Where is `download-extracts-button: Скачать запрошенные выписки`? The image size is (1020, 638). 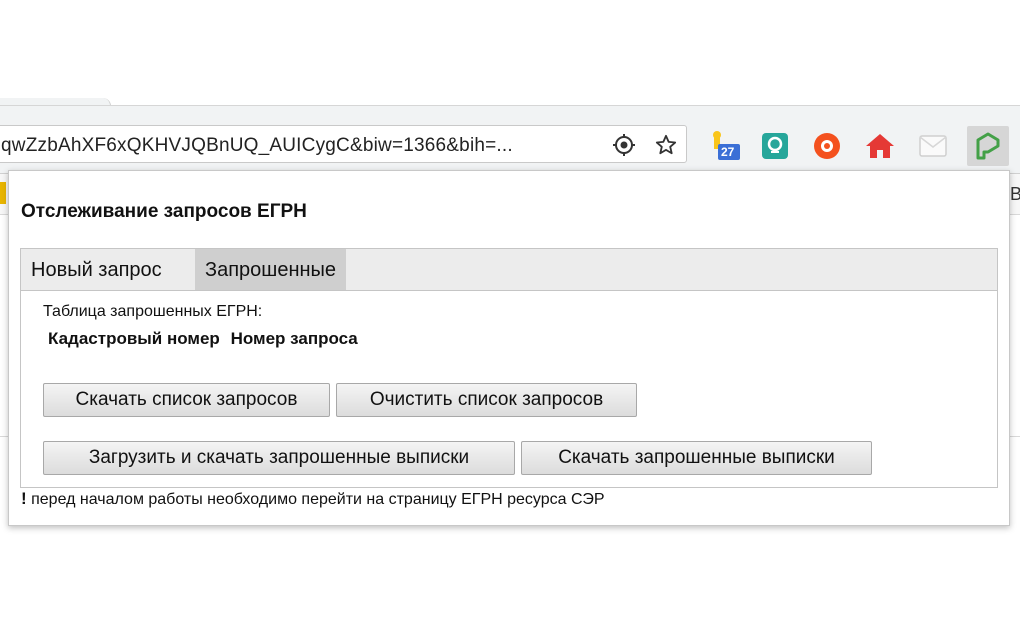 download-extracts-button: Скачать запрошенные выписки is located at coordinates (696, 458).